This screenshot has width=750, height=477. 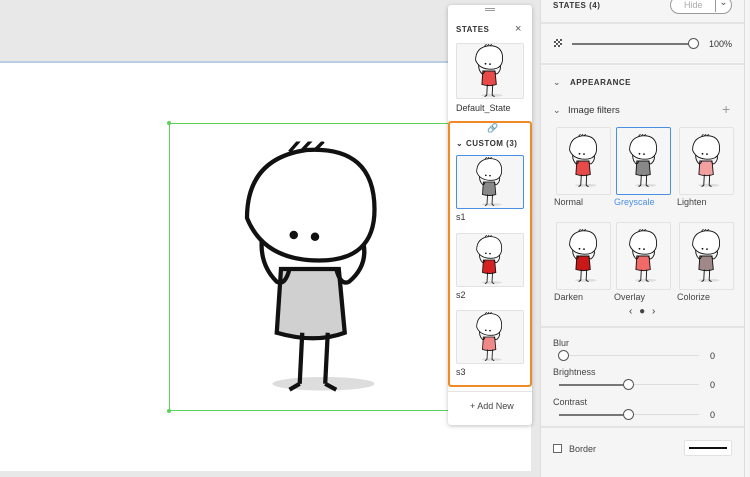 What do you see at coordinates (630, 297) in the screenshot?
I see `filter-label: Overlay` at bounding box center [630, 297].